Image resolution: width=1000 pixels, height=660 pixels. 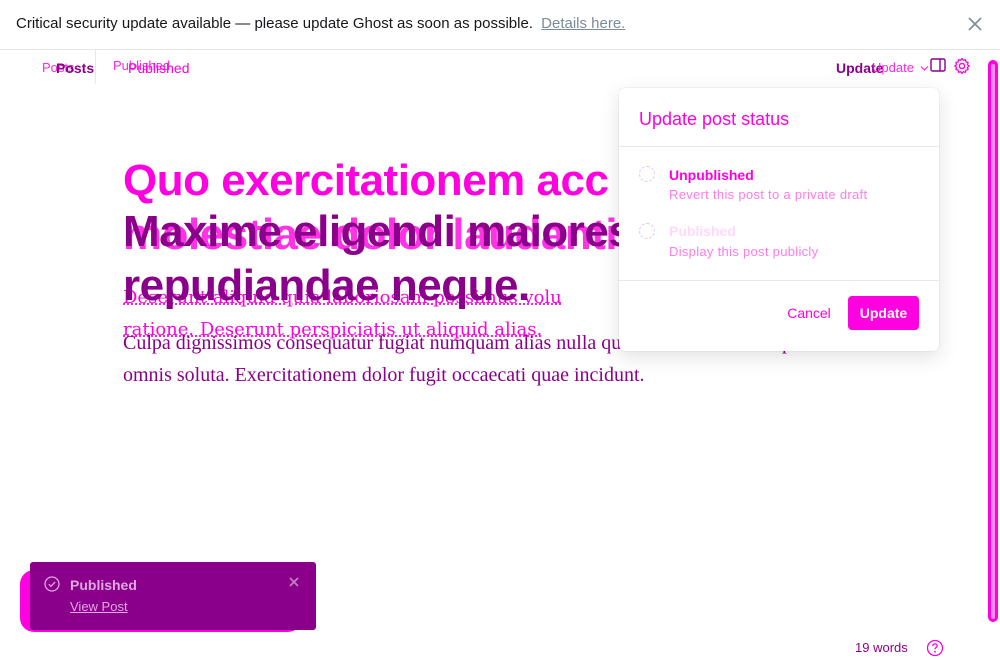 I want to click on update-button: Update, so click(x=883, y=313).